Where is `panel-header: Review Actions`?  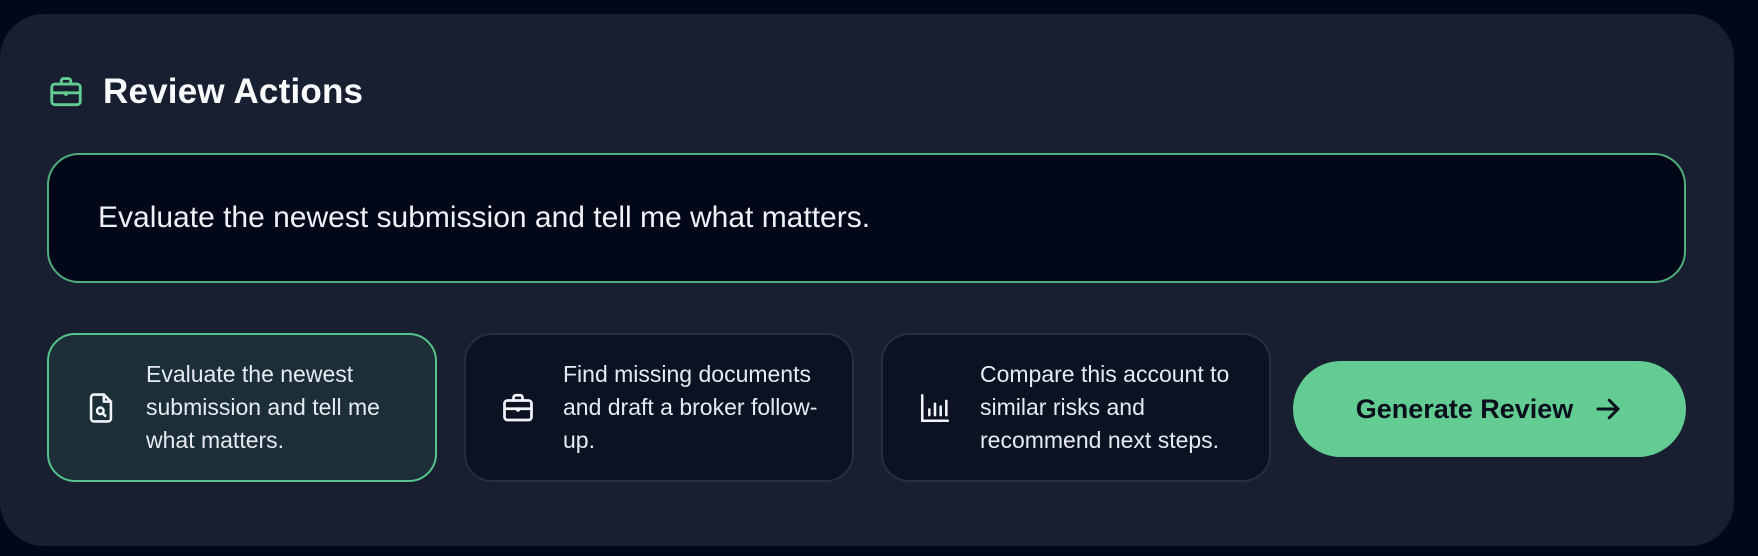
panel-header: Review Actions is located at coordinates (205, 92).